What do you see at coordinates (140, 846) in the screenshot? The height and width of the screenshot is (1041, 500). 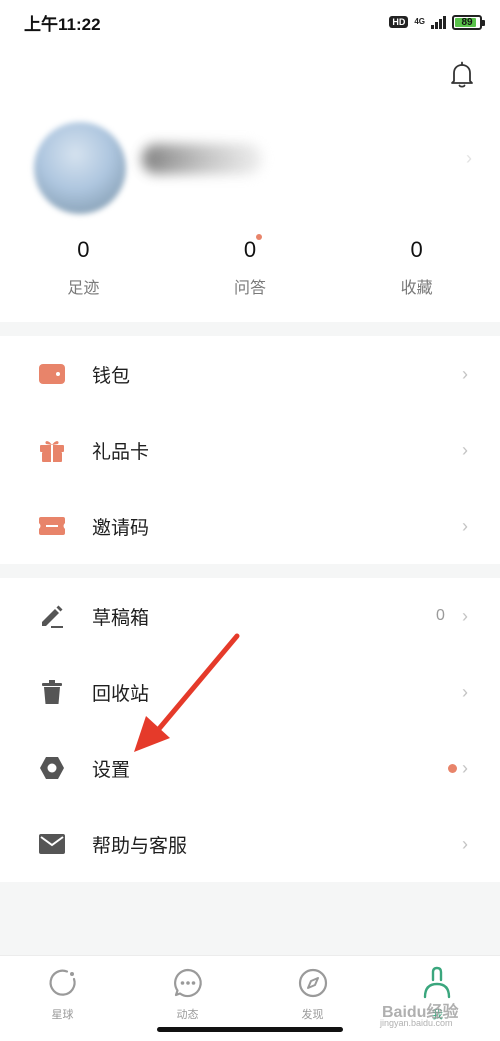 I see `menu-label: 帮助与客服` at bounding box center [140, 846].